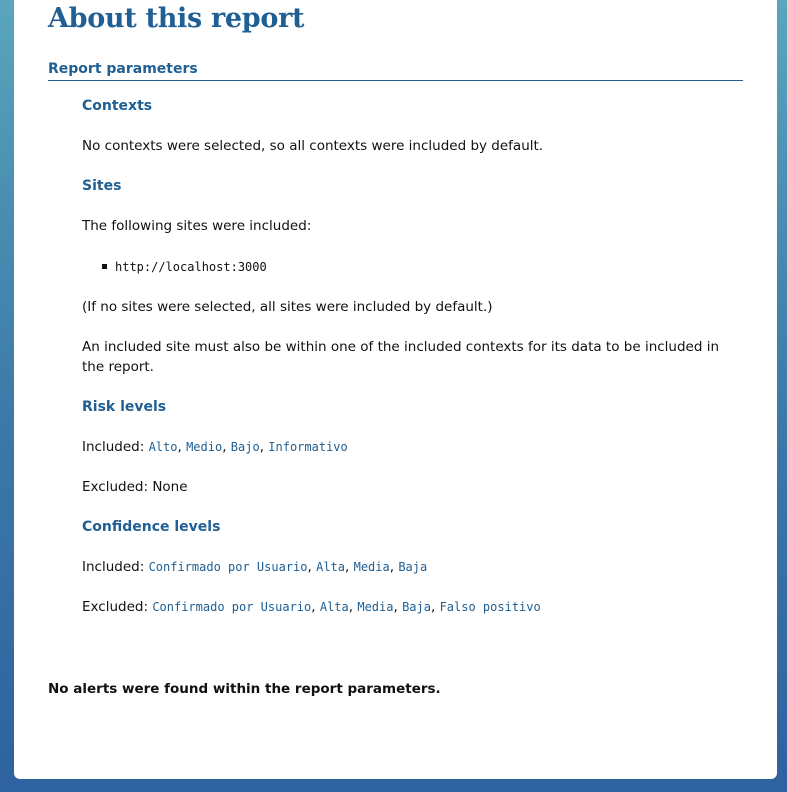 The width and height of the screenshot is (787, 792). What do you see at coordinates (113, 567) in the screenshot?
I see `confidence-included-label: Included:` at bounding box center [113, 567].